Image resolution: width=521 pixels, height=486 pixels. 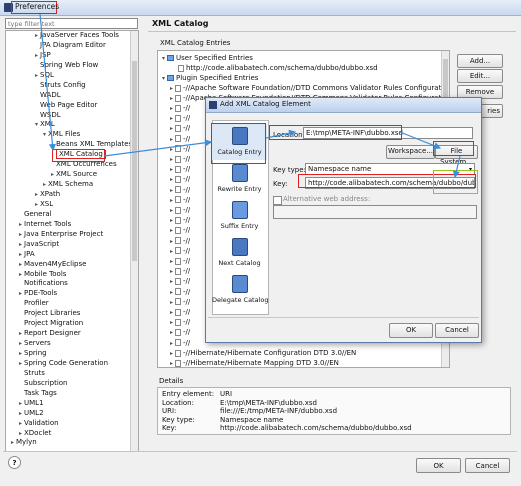 I want to click on tree-item: ▸ JSP, so click(x=69, y=56).